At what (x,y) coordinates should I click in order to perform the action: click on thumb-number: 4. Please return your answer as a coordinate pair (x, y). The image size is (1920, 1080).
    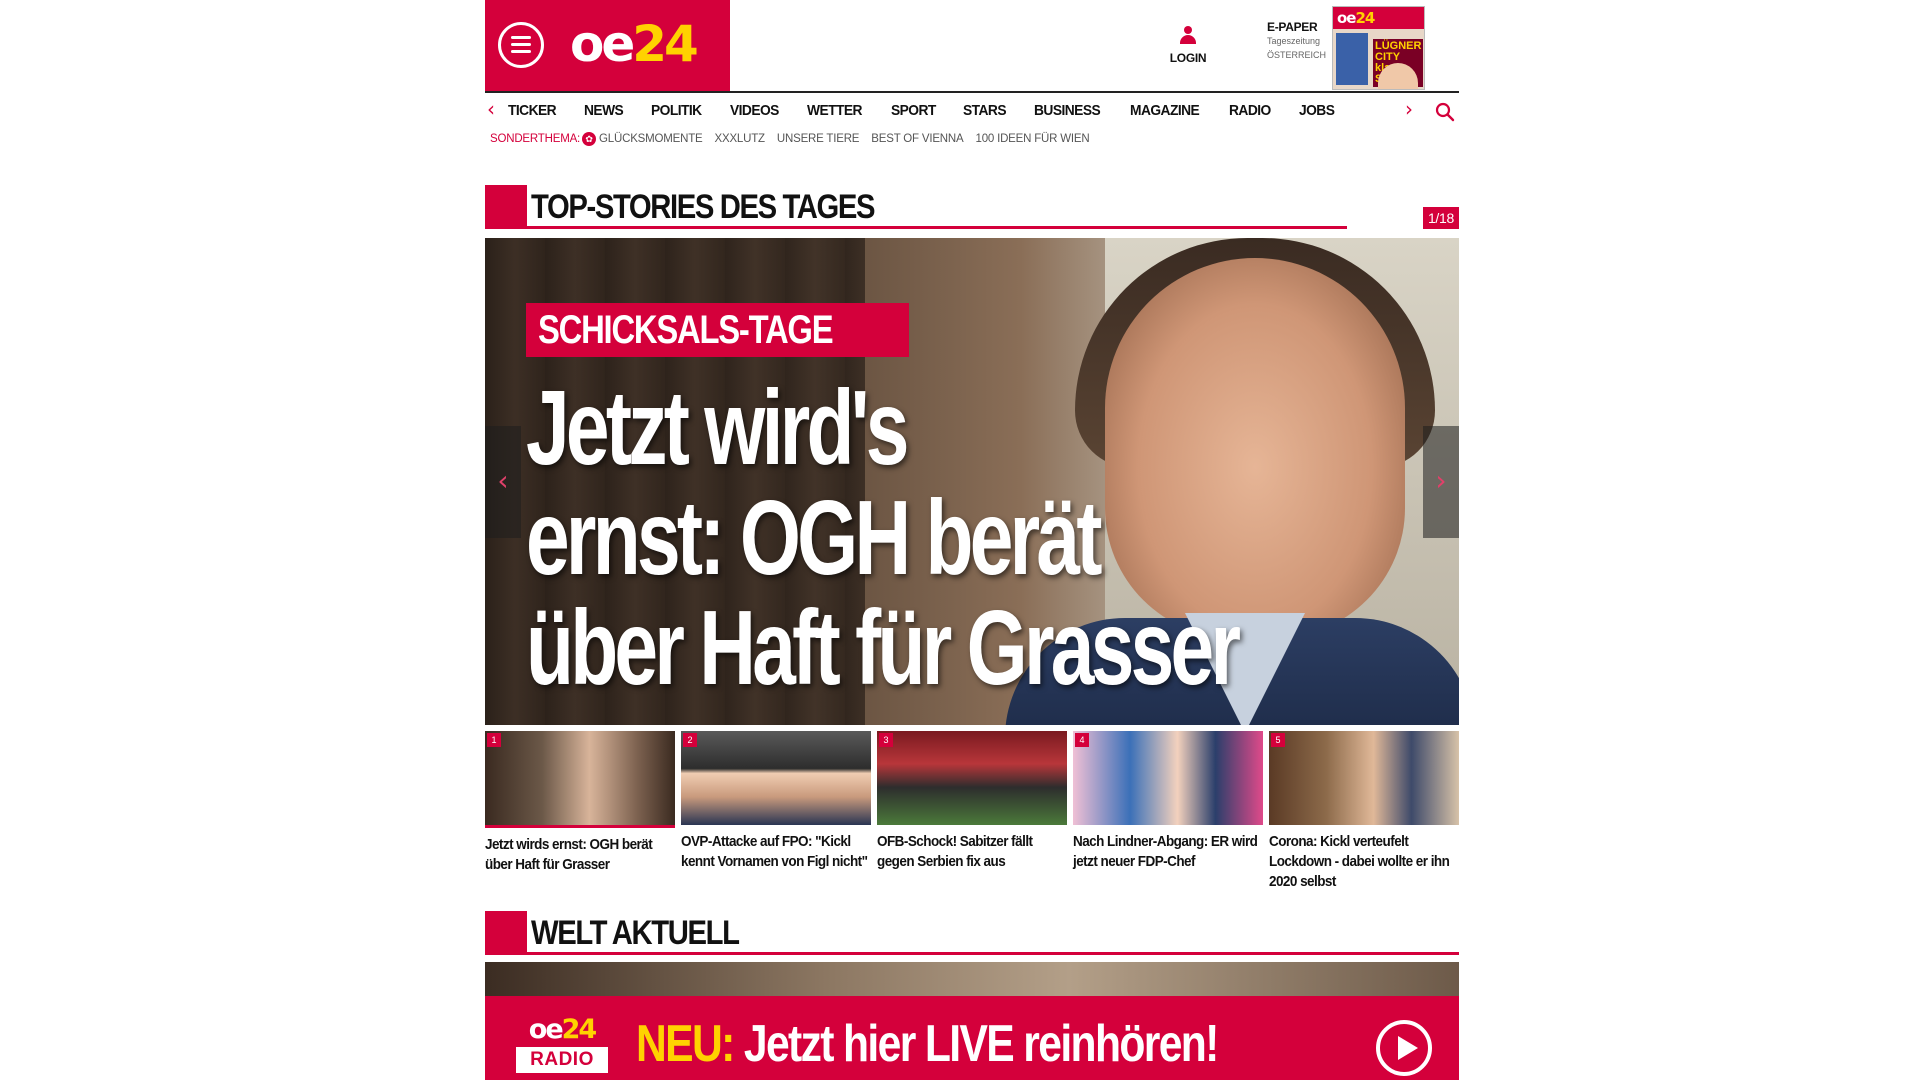
    Looking at the image, I should click on (1082, 740).